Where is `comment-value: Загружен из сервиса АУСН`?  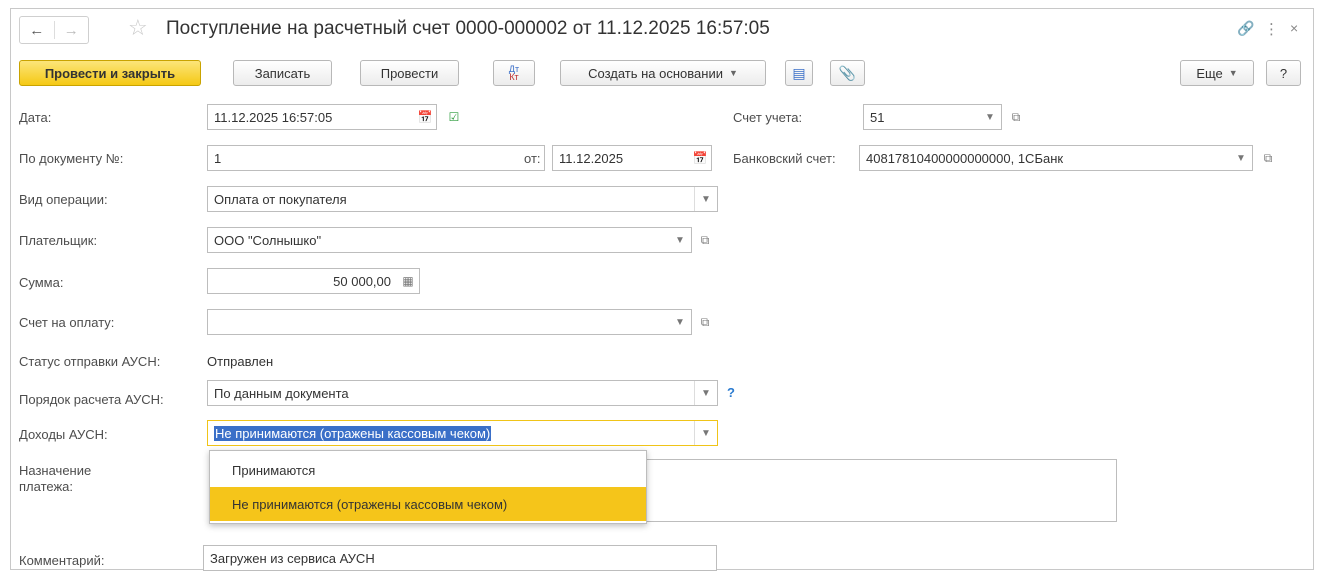 comment-value: Загружен из сервиса АУСН is located at coordinates (292, 558).